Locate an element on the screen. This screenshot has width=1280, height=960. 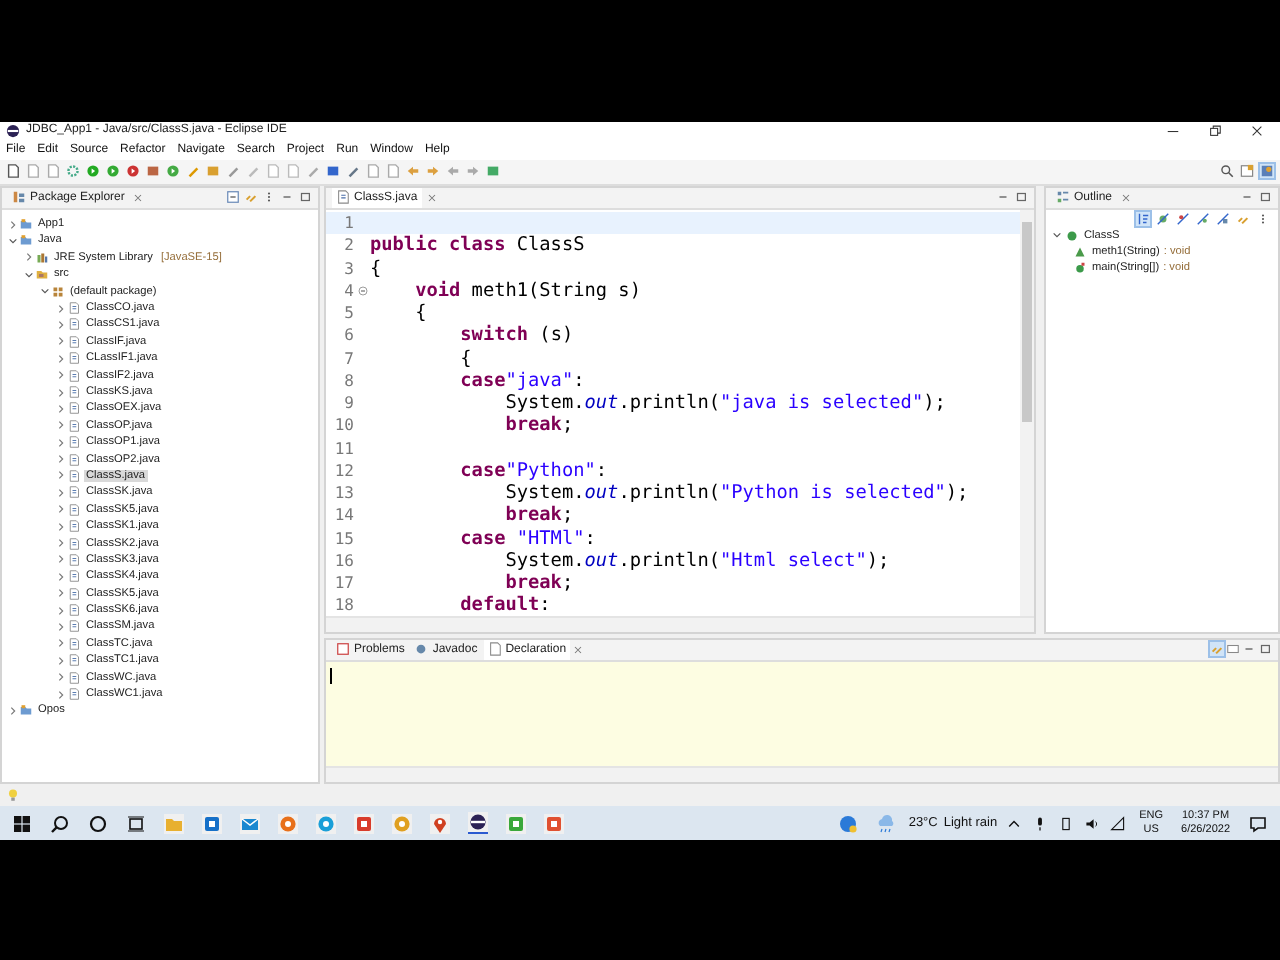
outline-icon is located at coordinates (1063, 197).